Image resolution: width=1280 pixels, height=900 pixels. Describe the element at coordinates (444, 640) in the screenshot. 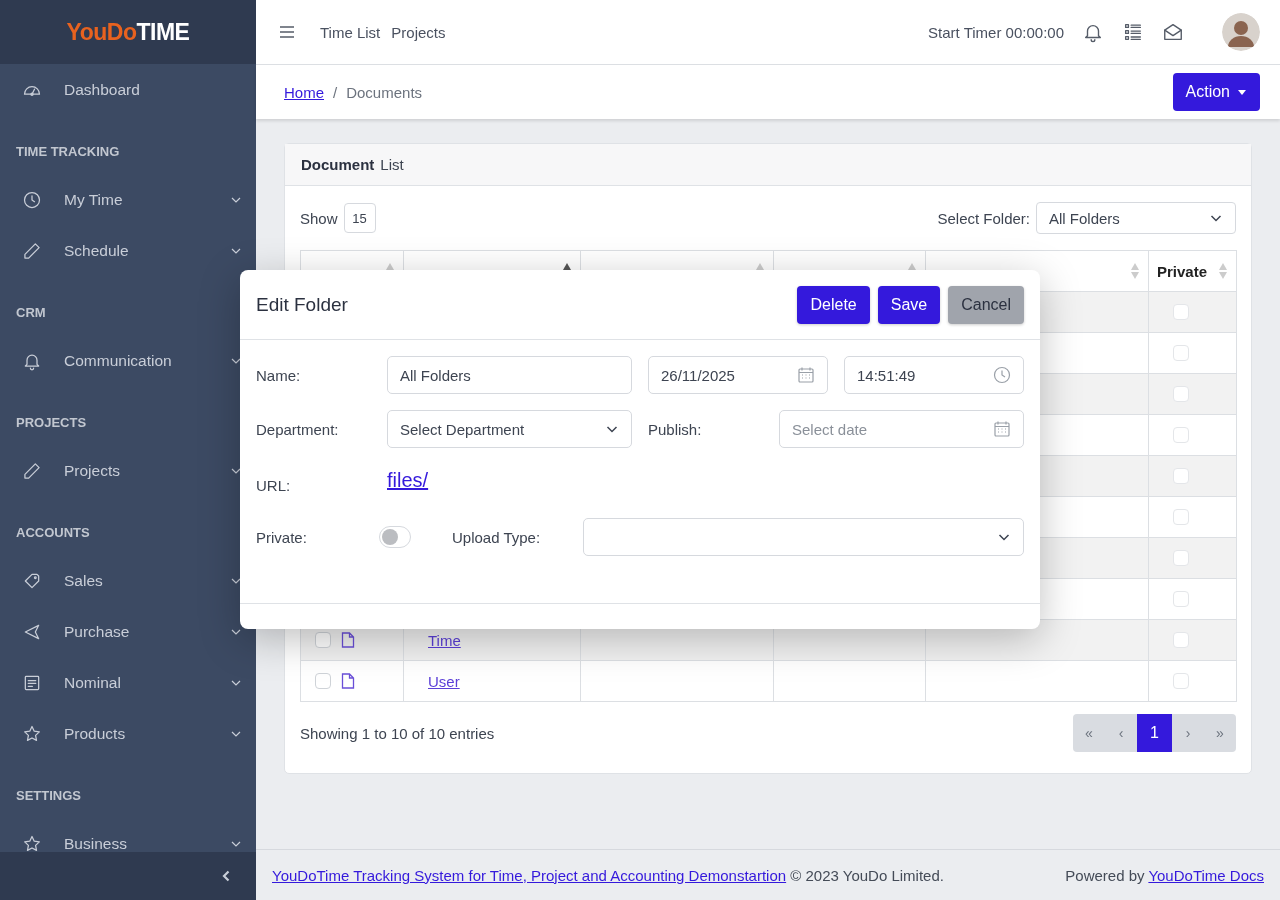

I see `document-link: Time` at that location.